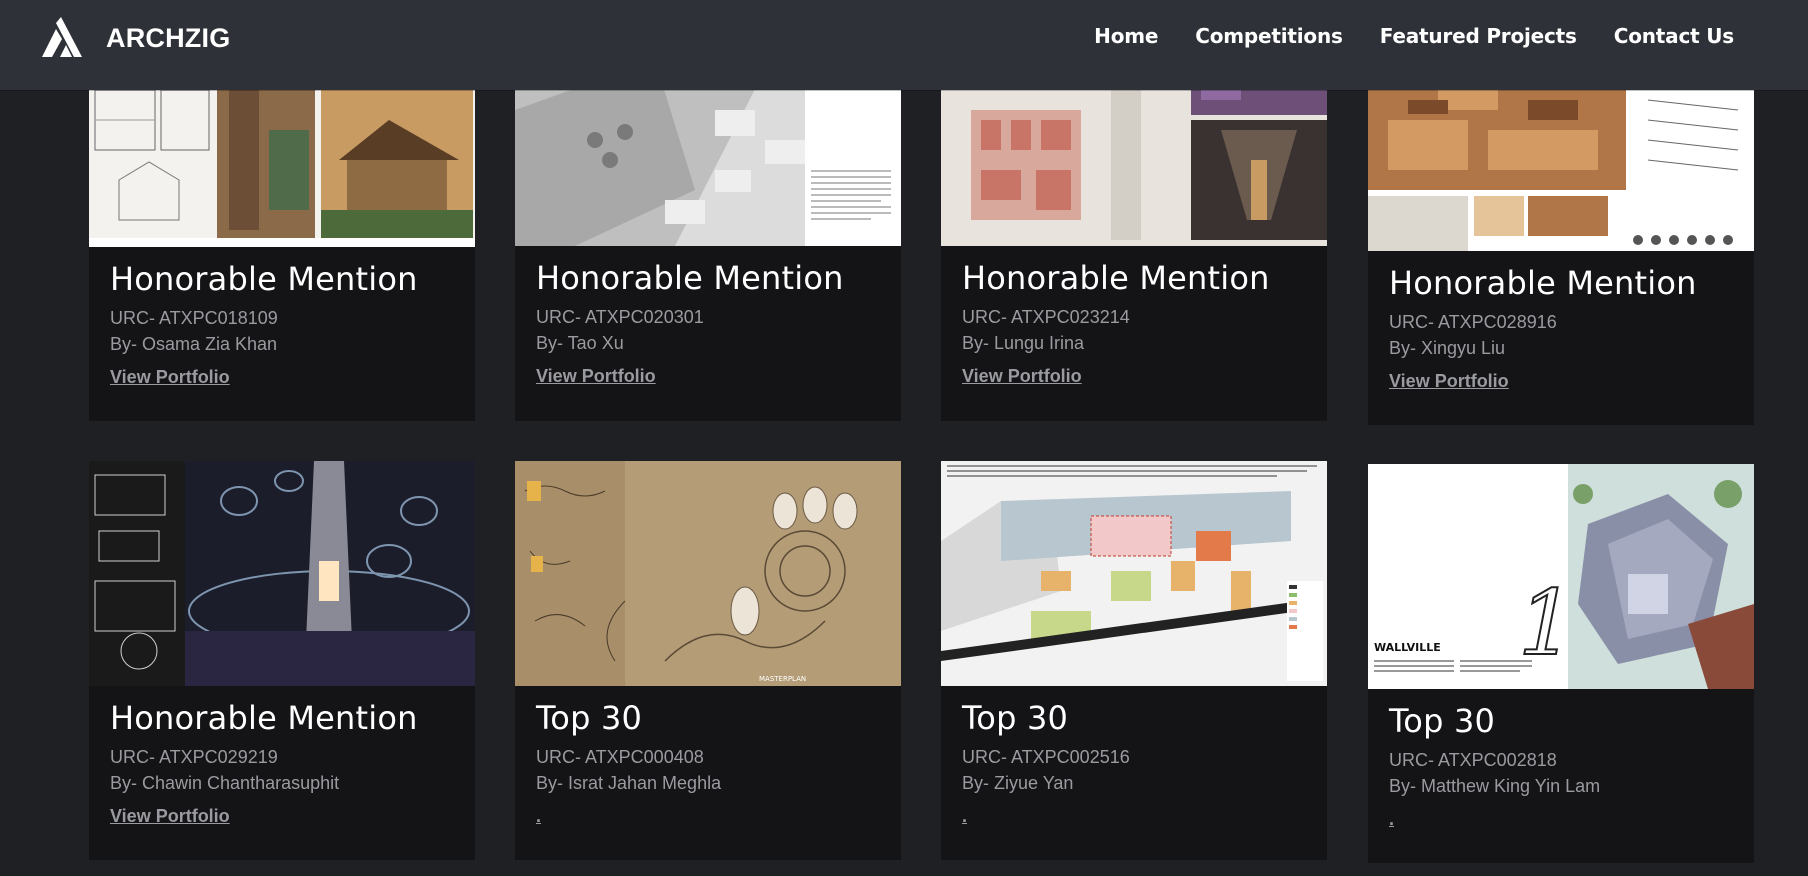  I want to click on project-card: Top 30 URC- ATXPC002516 By- Ziyue Yan ., so click(1134, 660).